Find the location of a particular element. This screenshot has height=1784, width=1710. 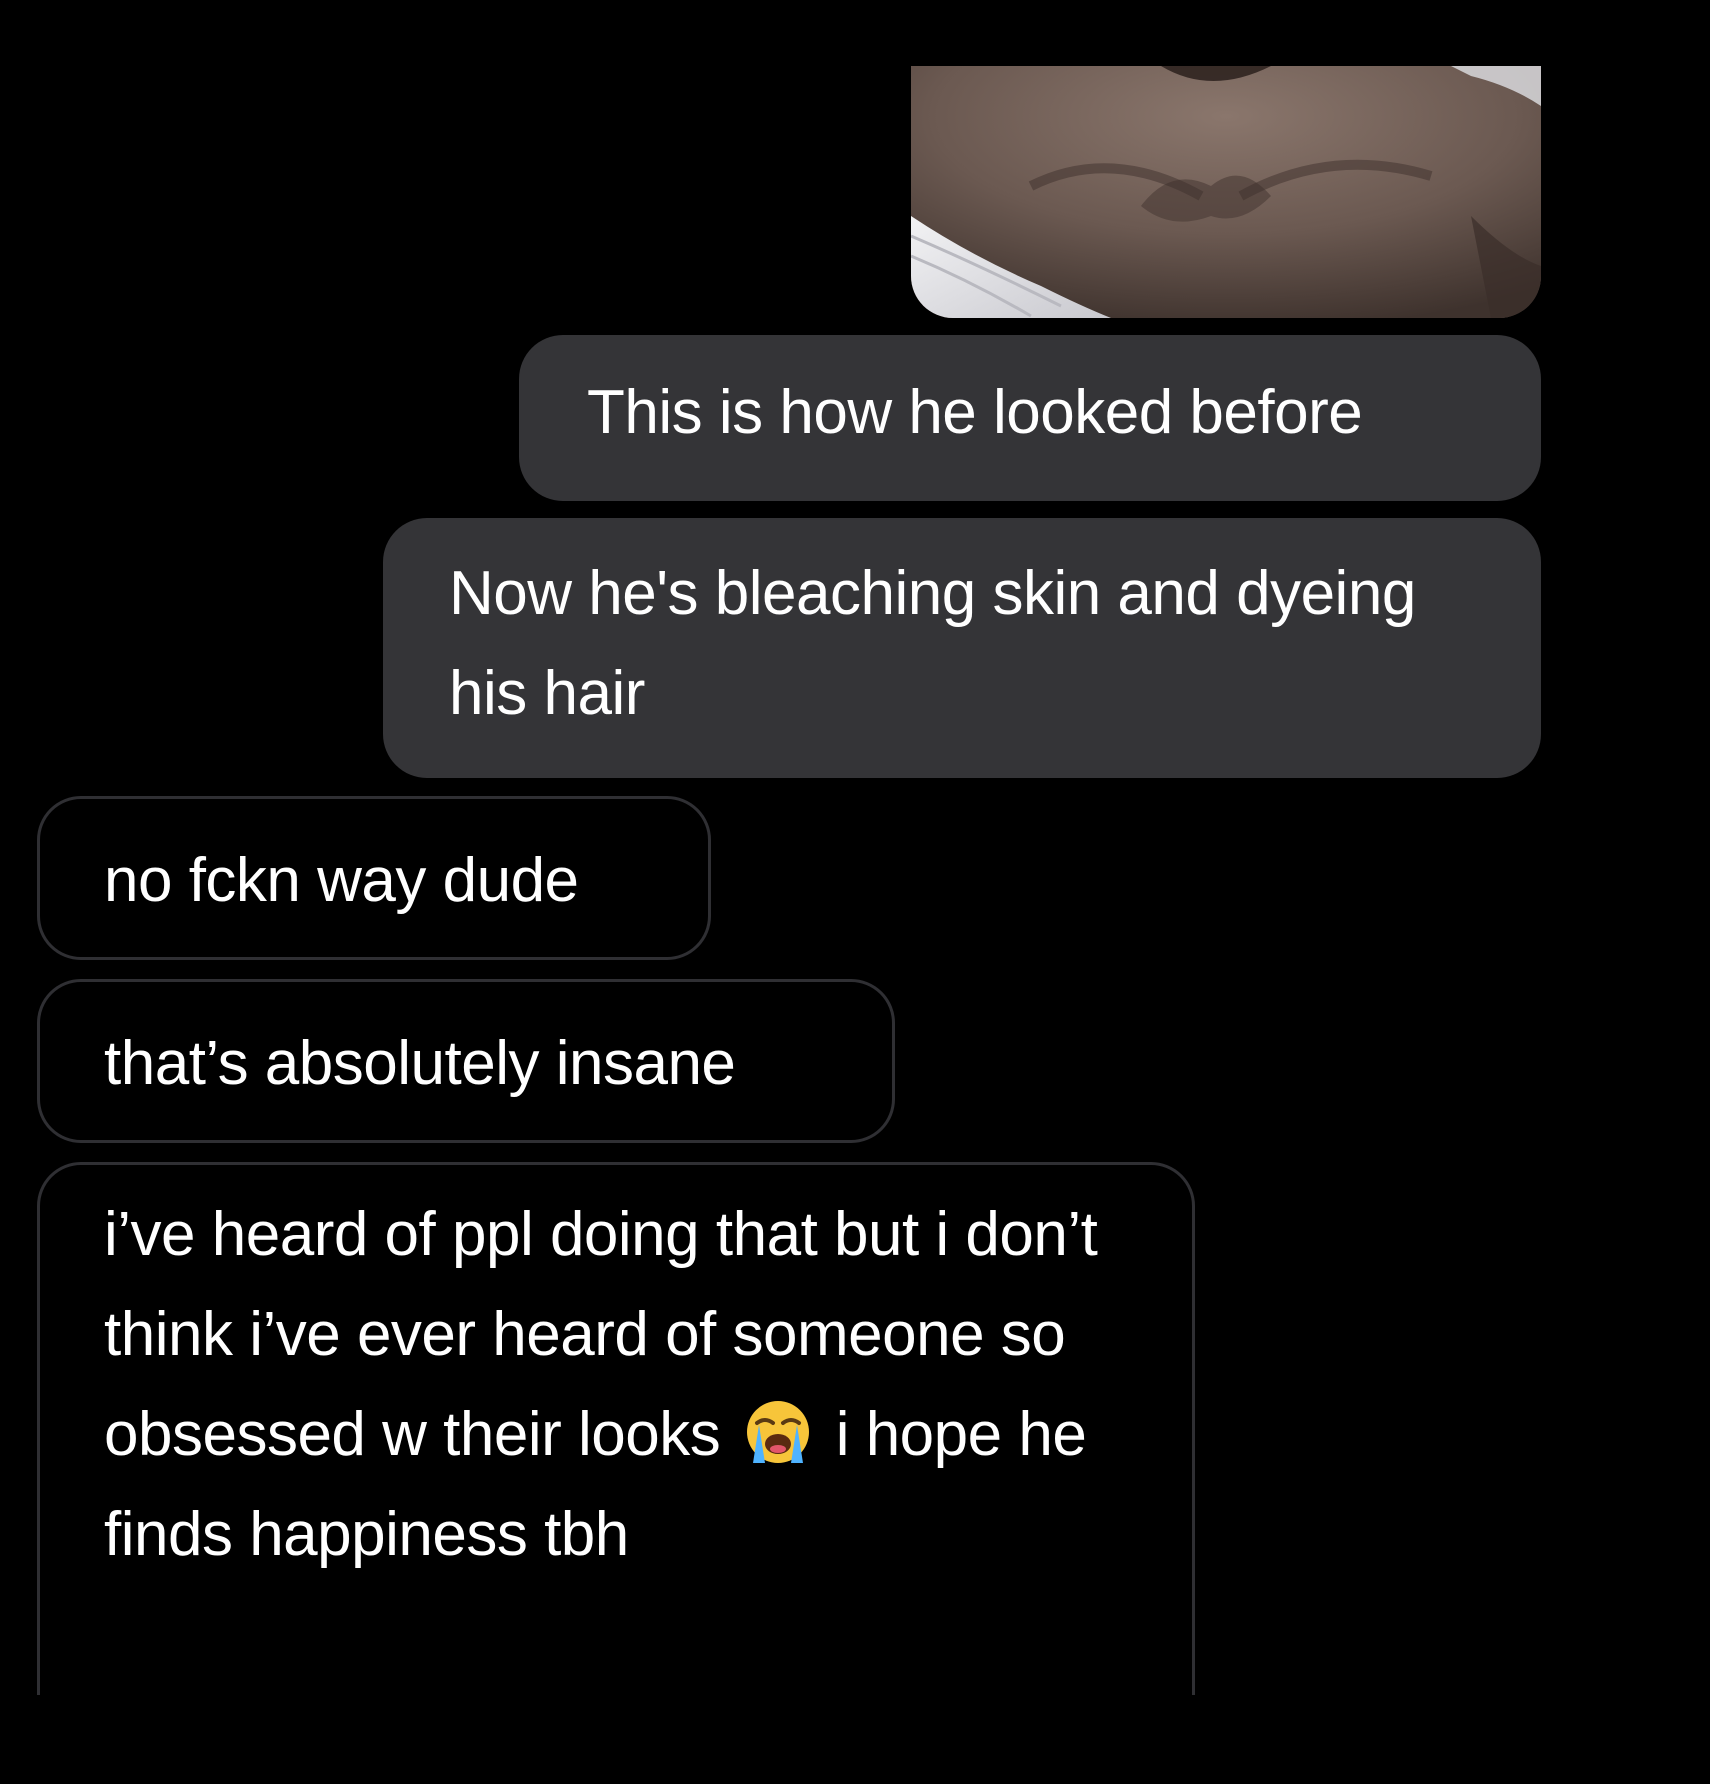

message-text: no fckn way dude is located at coordinates (341, 880).